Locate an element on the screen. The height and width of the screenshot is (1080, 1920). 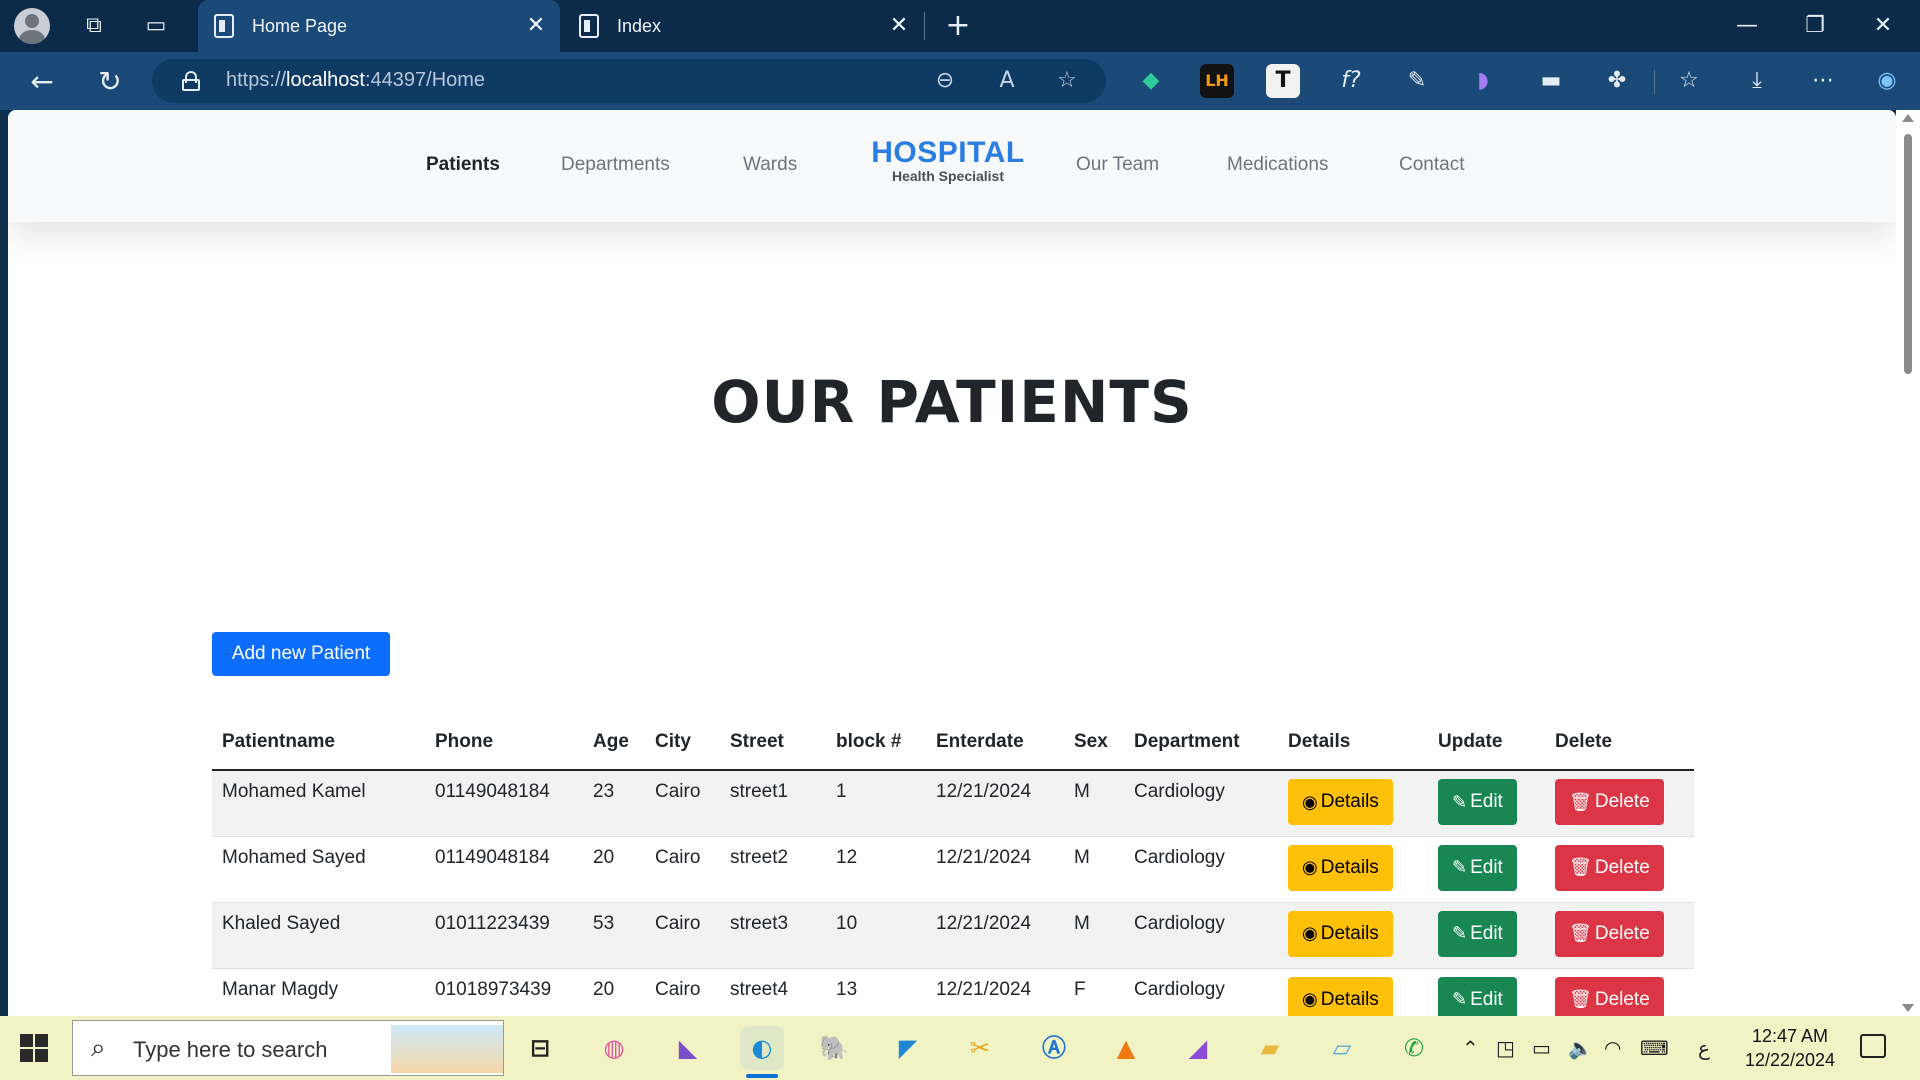
cell-department: Cardiology is located at coordinates (1201, 869).